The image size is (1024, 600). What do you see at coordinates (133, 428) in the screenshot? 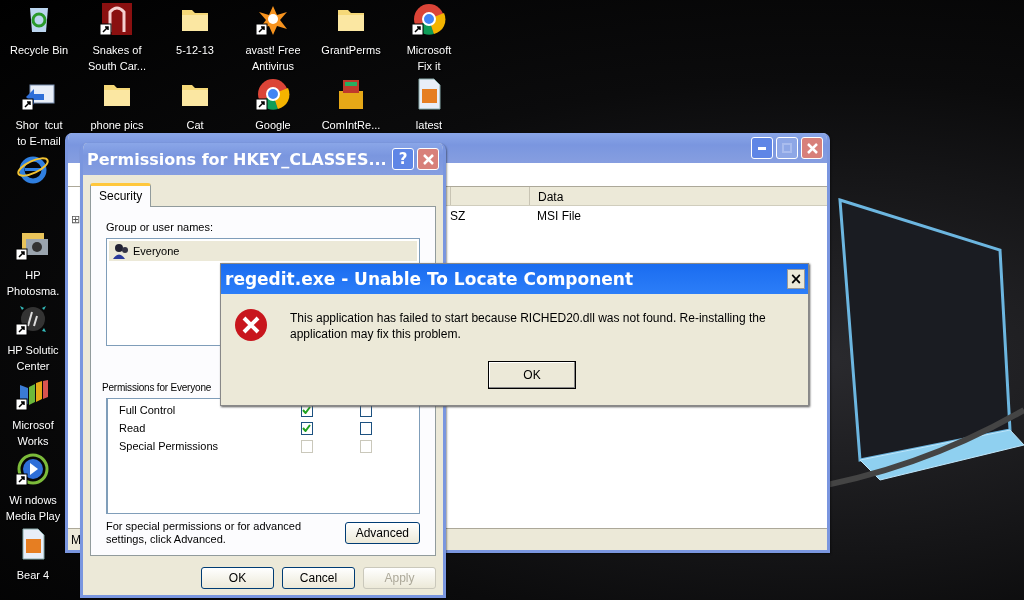
I see `permission-name: Read` at bounding box center [133, 428].